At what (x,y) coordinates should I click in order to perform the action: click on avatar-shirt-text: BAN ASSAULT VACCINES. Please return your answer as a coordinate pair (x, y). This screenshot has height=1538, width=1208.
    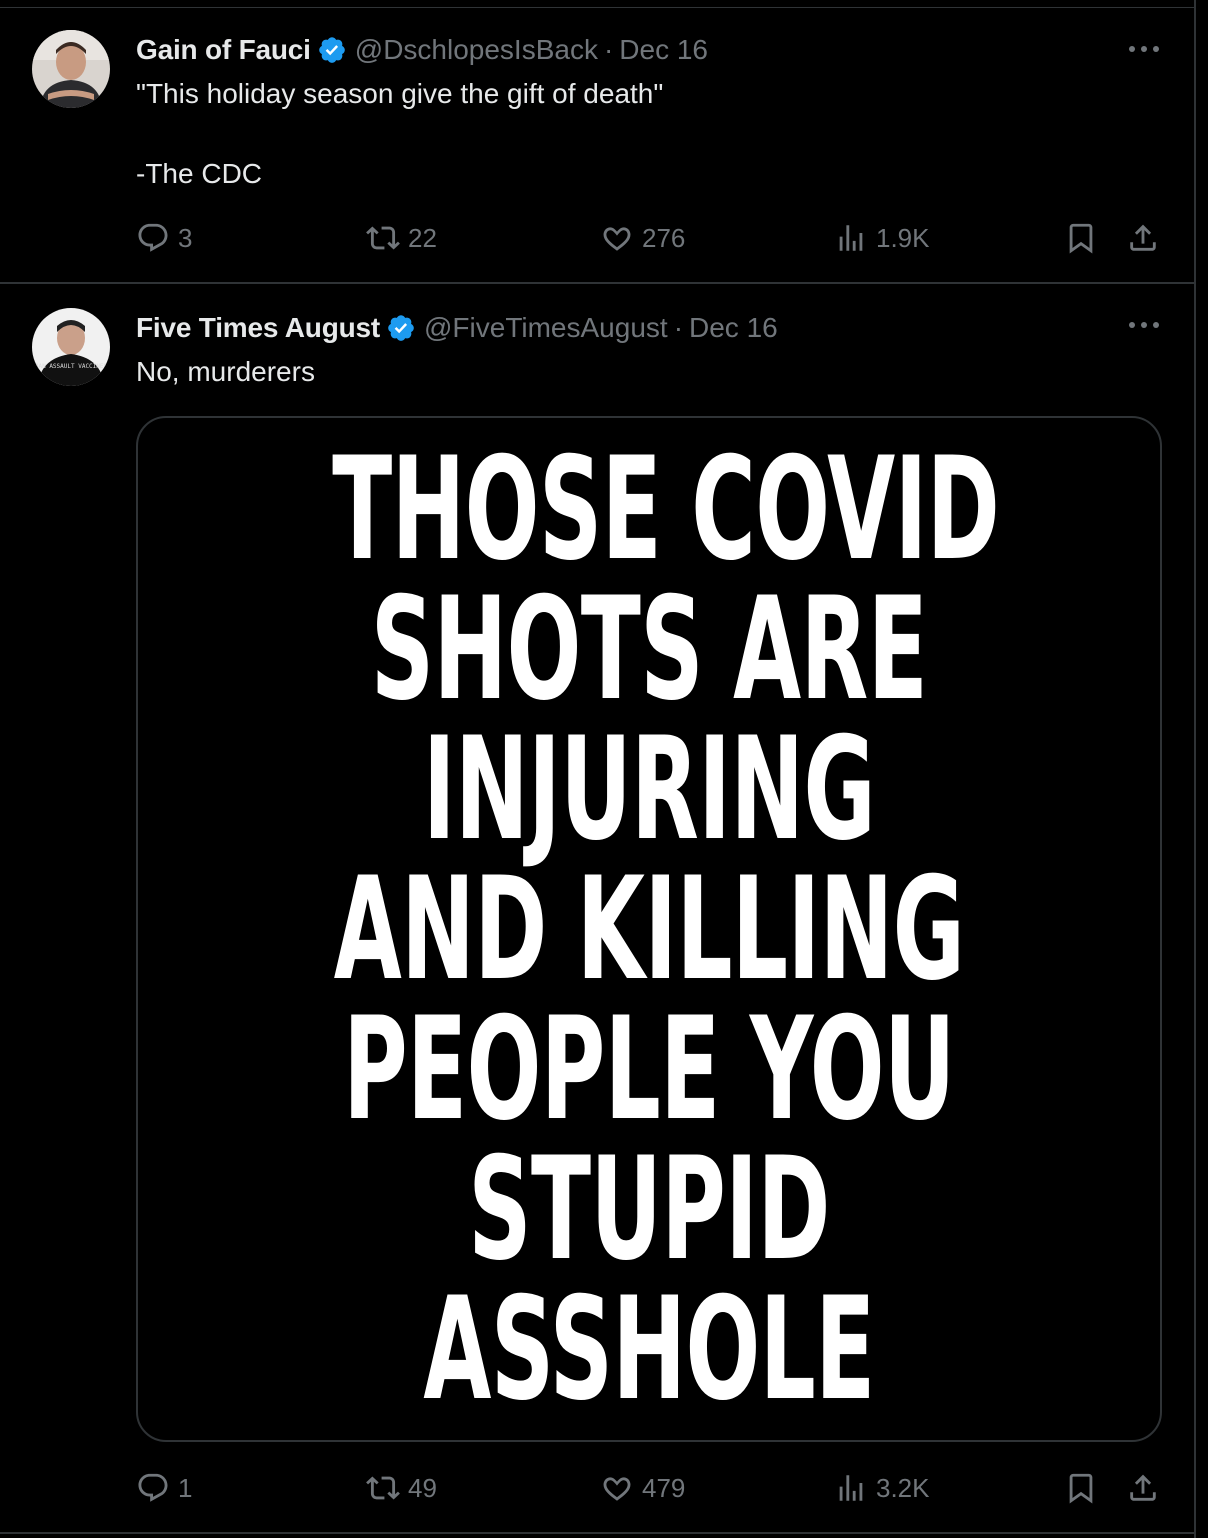
    Looking at the image, I should click on (71, 366).